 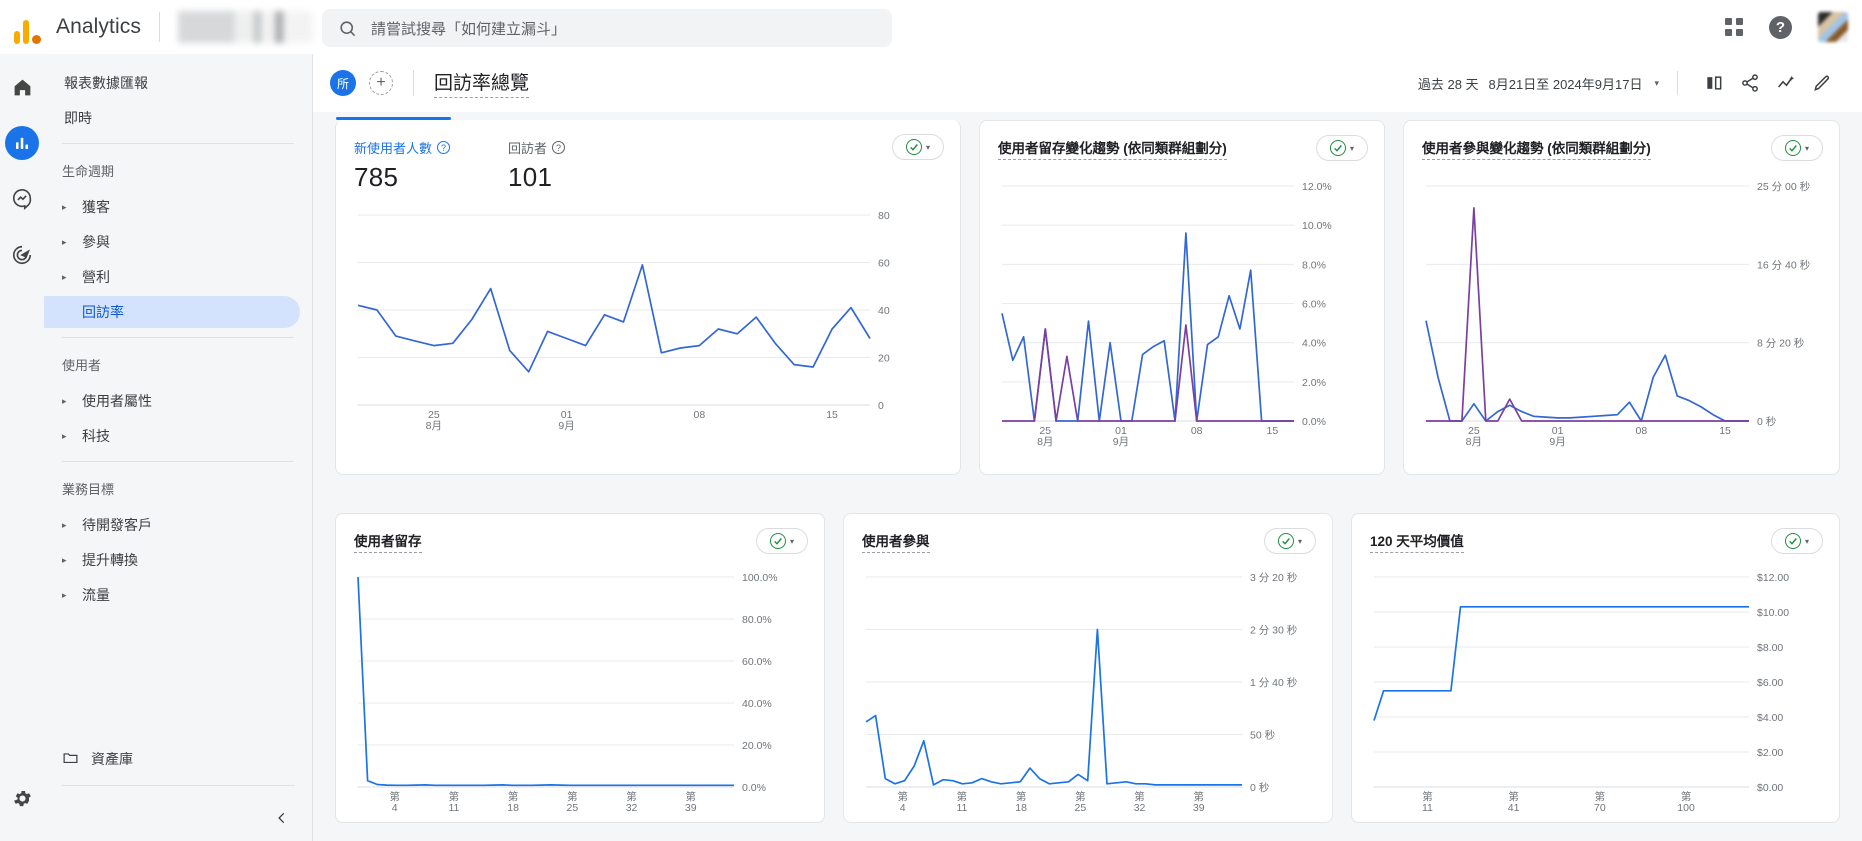 What do you see at coordinates (178, 364) in the screenshot?
I see `sidebar-group-user: 使用者` at bounding box center [178, 364].